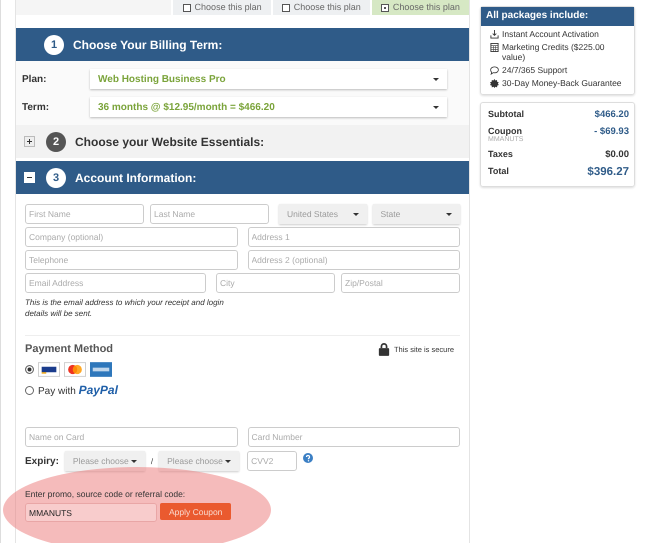  What do you see at coordinates (135, 177) in the screenshot?
I see `section-title: Account Information:` at bounding box center [135, 177].